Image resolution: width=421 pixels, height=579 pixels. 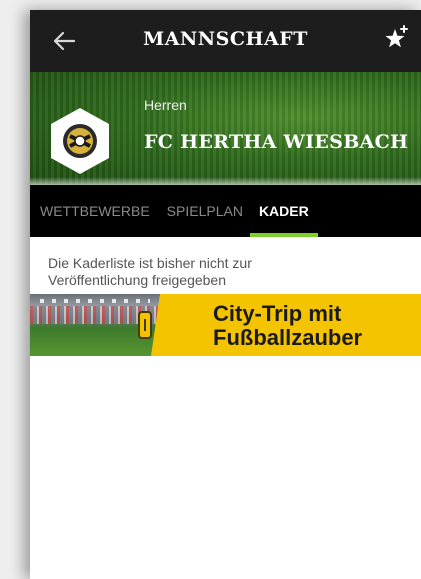 I want to click on ad-banner: City-Trip mit Fußballzauber, so click(x=225, y=325).